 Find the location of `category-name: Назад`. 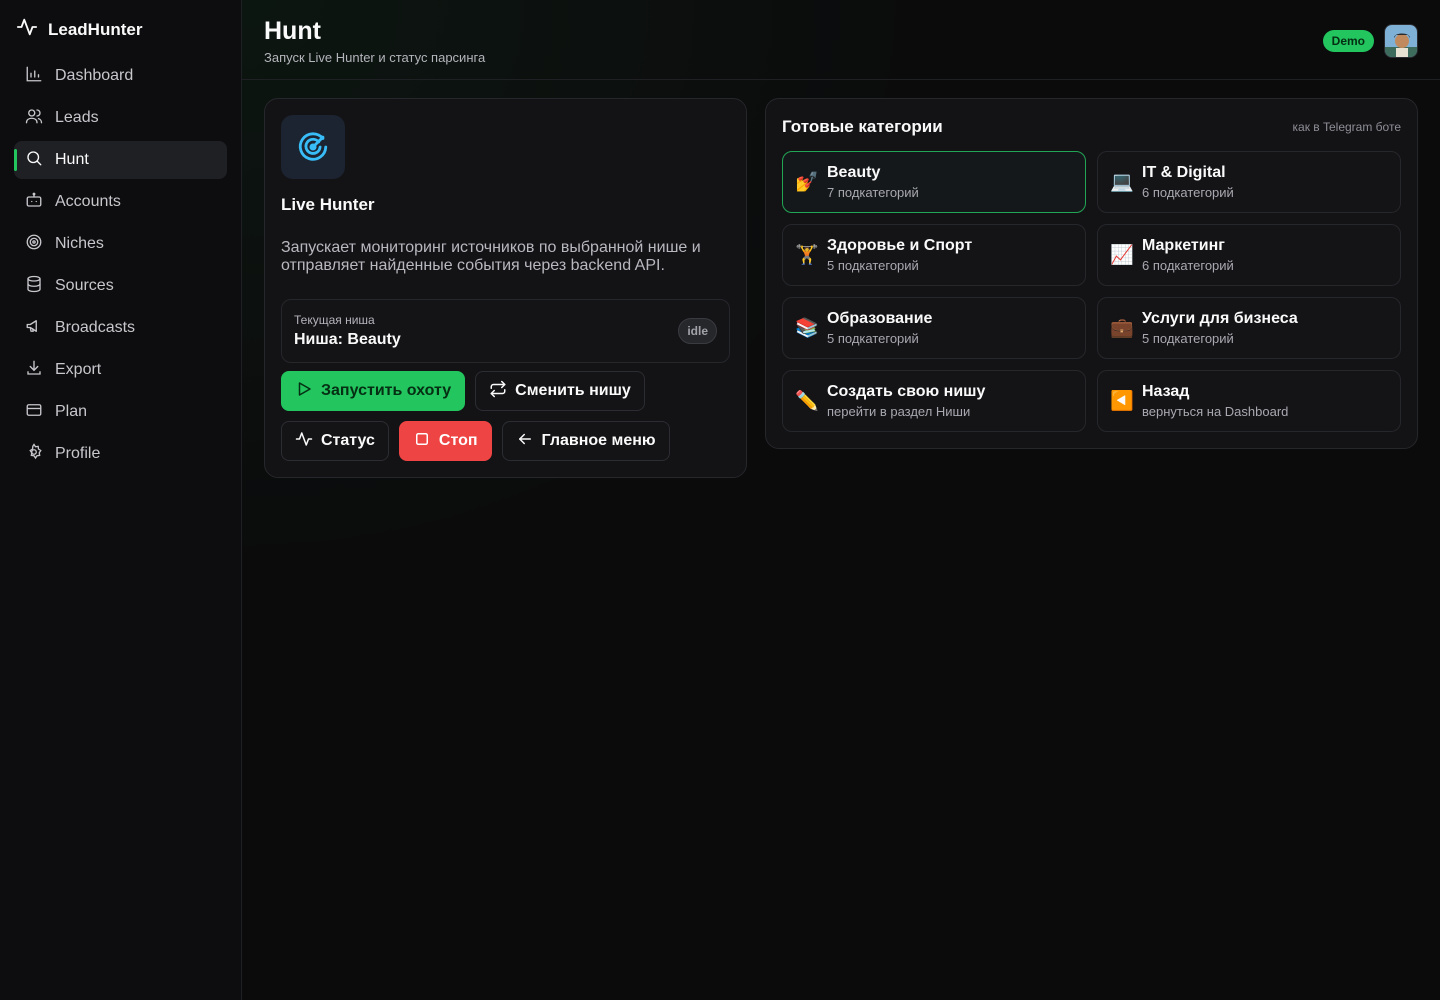

category-name: Назад is located at coordinates (1166, 391).